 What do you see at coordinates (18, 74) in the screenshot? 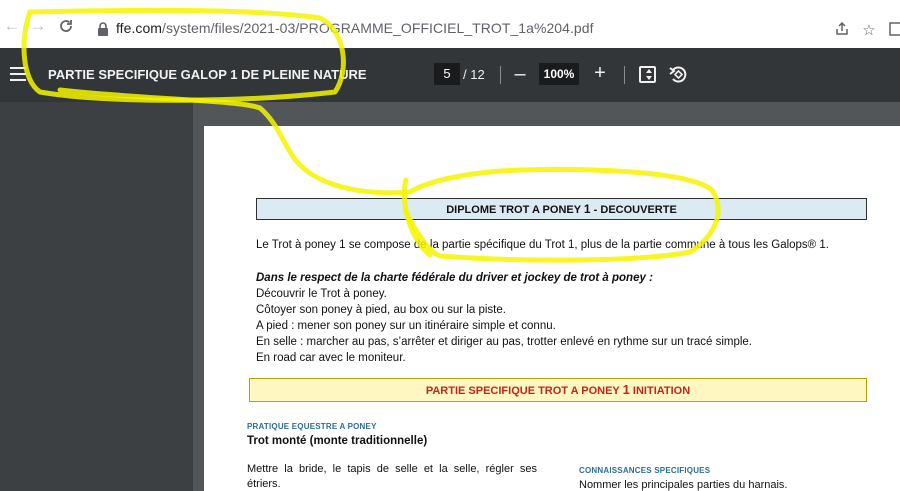
I see `menu-icon` at bounding box center [18, 74].